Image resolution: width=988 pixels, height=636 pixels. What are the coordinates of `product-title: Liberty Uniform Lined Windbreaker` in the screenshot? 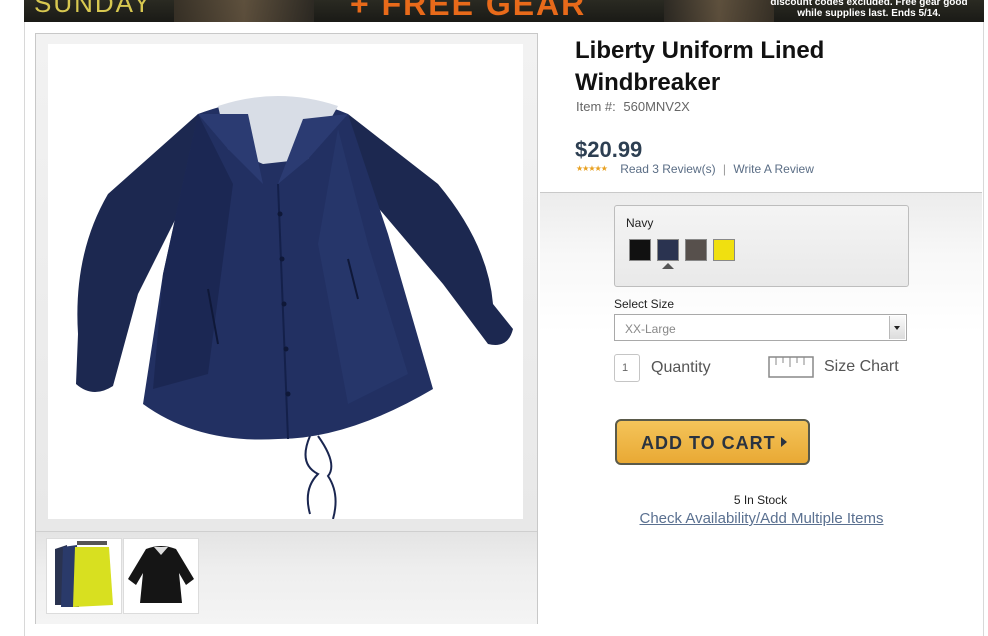 It's located at (700, 66).